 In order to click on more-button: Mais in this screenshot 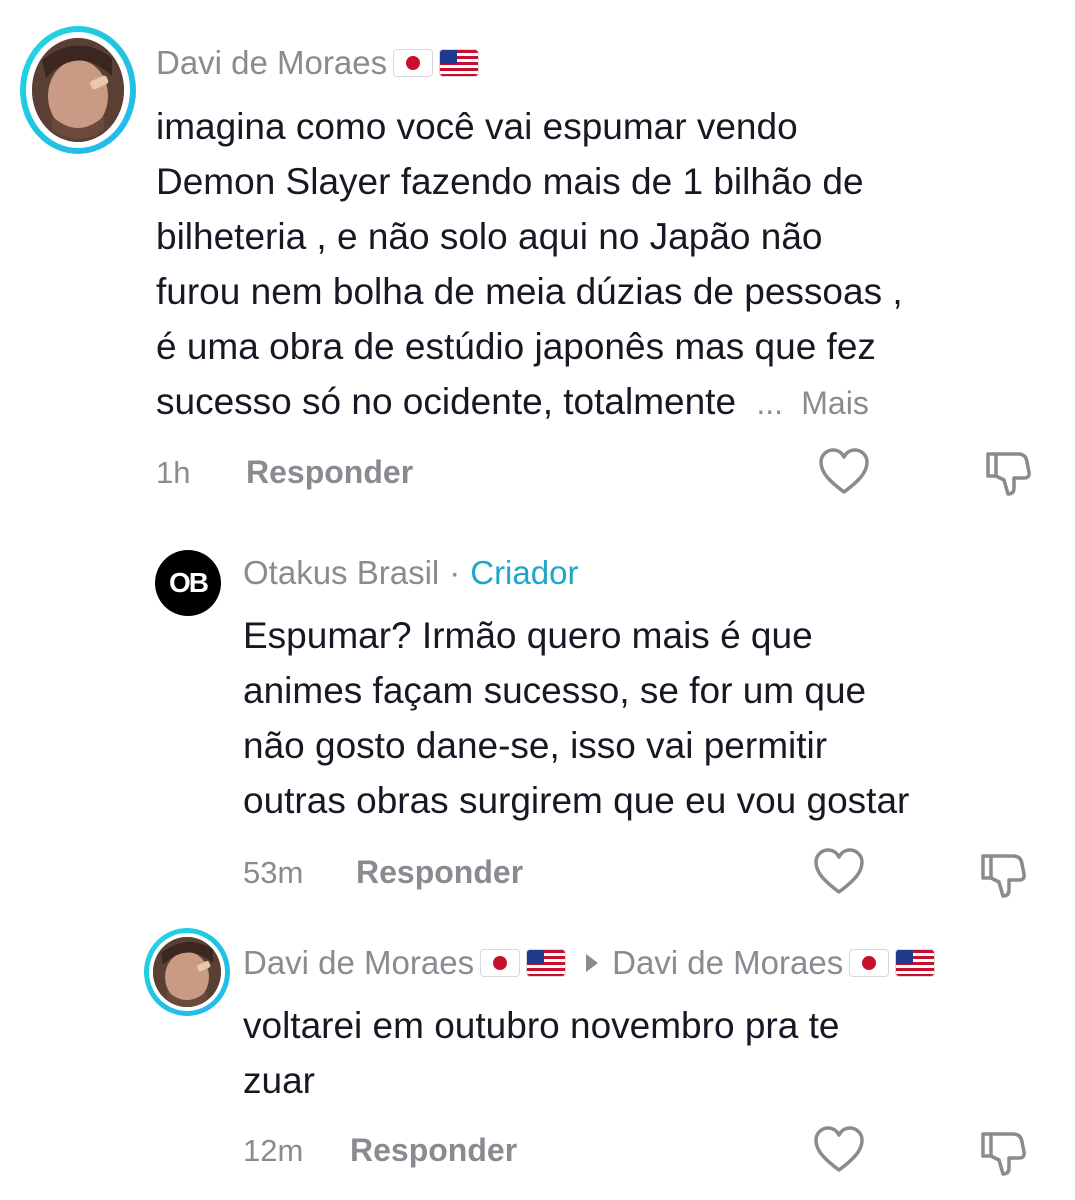, I will do `click(835, 403)`.